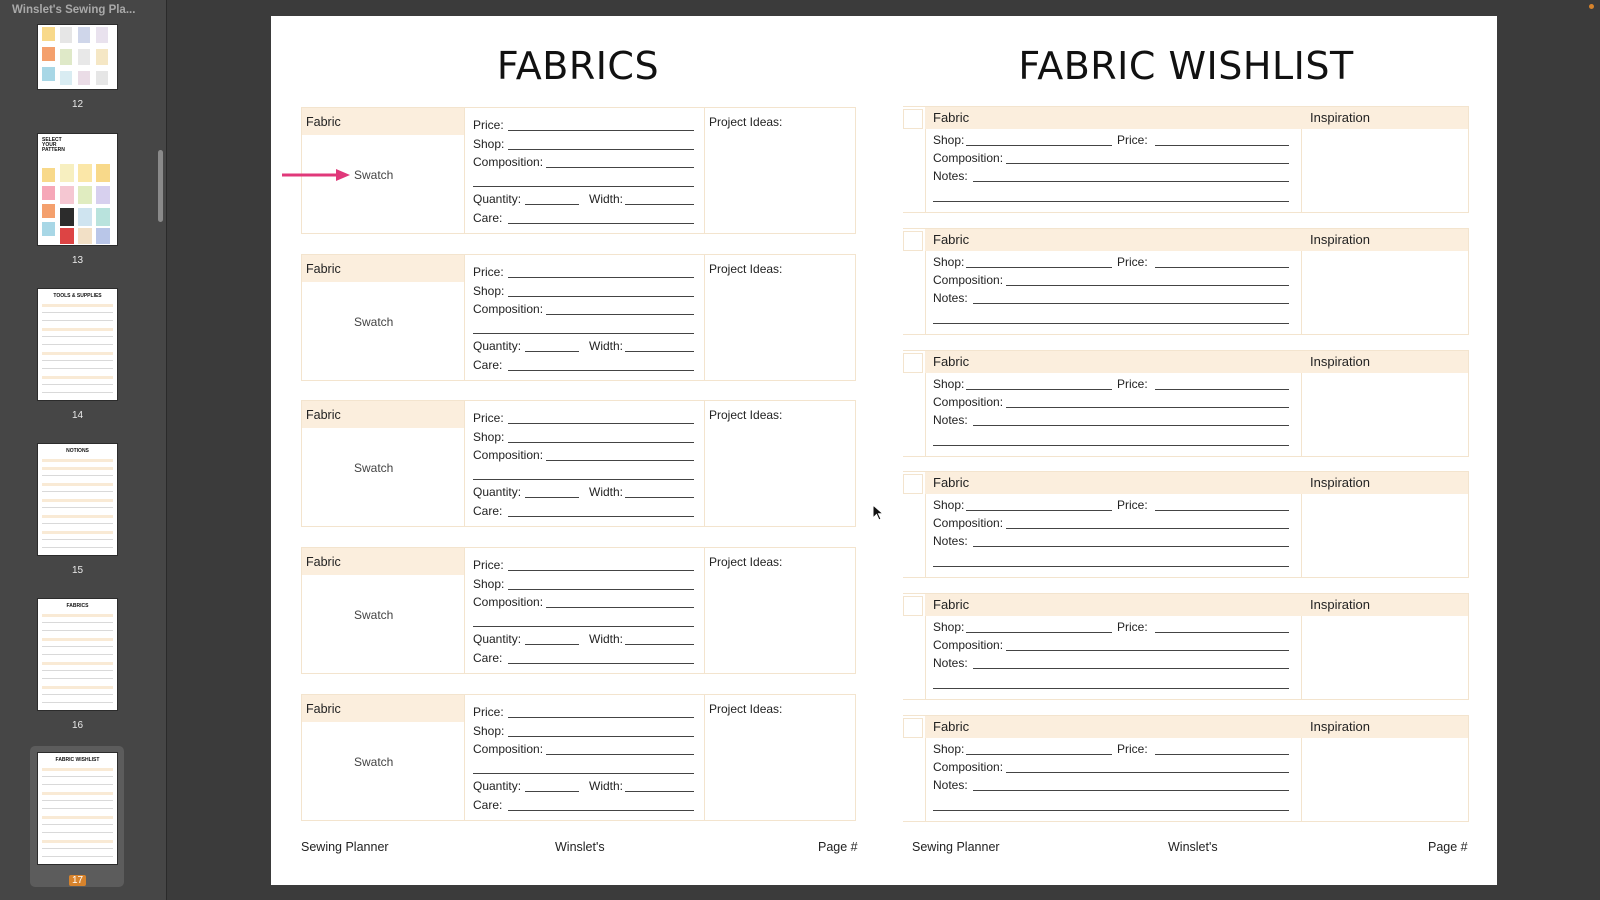 This screenshot has height=900, width=1600. Describe the element at coordinates (160, 186) in the screenshot. I see `sidebar-scrollbar` at that location.